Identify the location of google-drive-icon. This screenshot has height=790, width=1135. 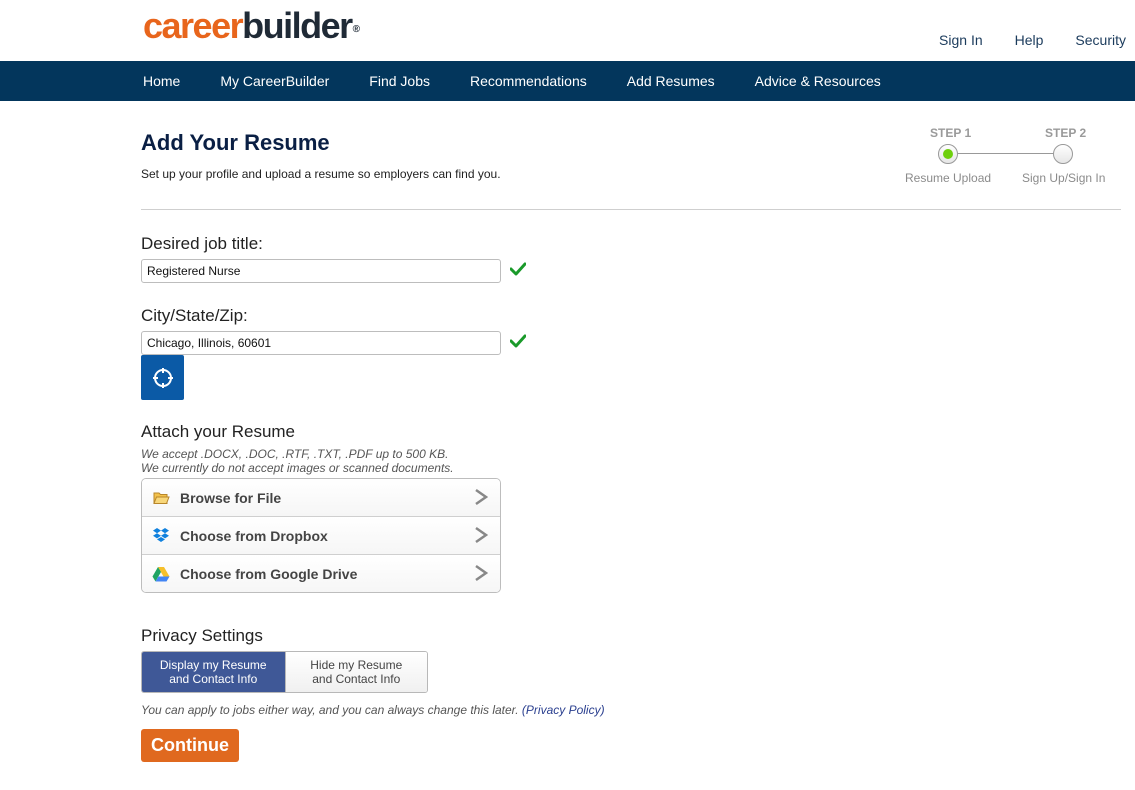
(161, 574).